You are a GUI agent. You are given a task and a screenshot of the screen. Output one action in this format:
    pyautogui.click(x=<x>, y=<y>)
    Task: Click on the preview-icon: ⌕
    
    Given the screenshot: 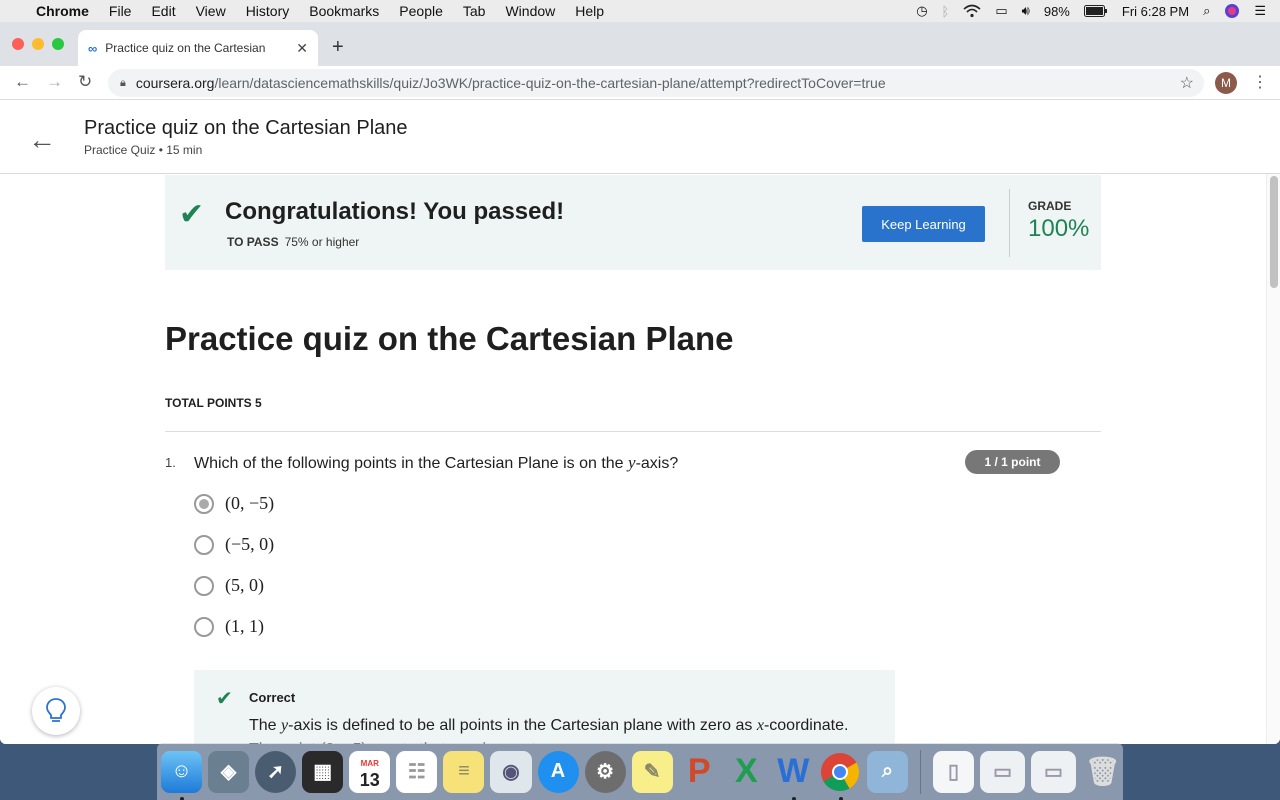 What is the action you would take?
    pyautogui.click(x=887, y=771)
    